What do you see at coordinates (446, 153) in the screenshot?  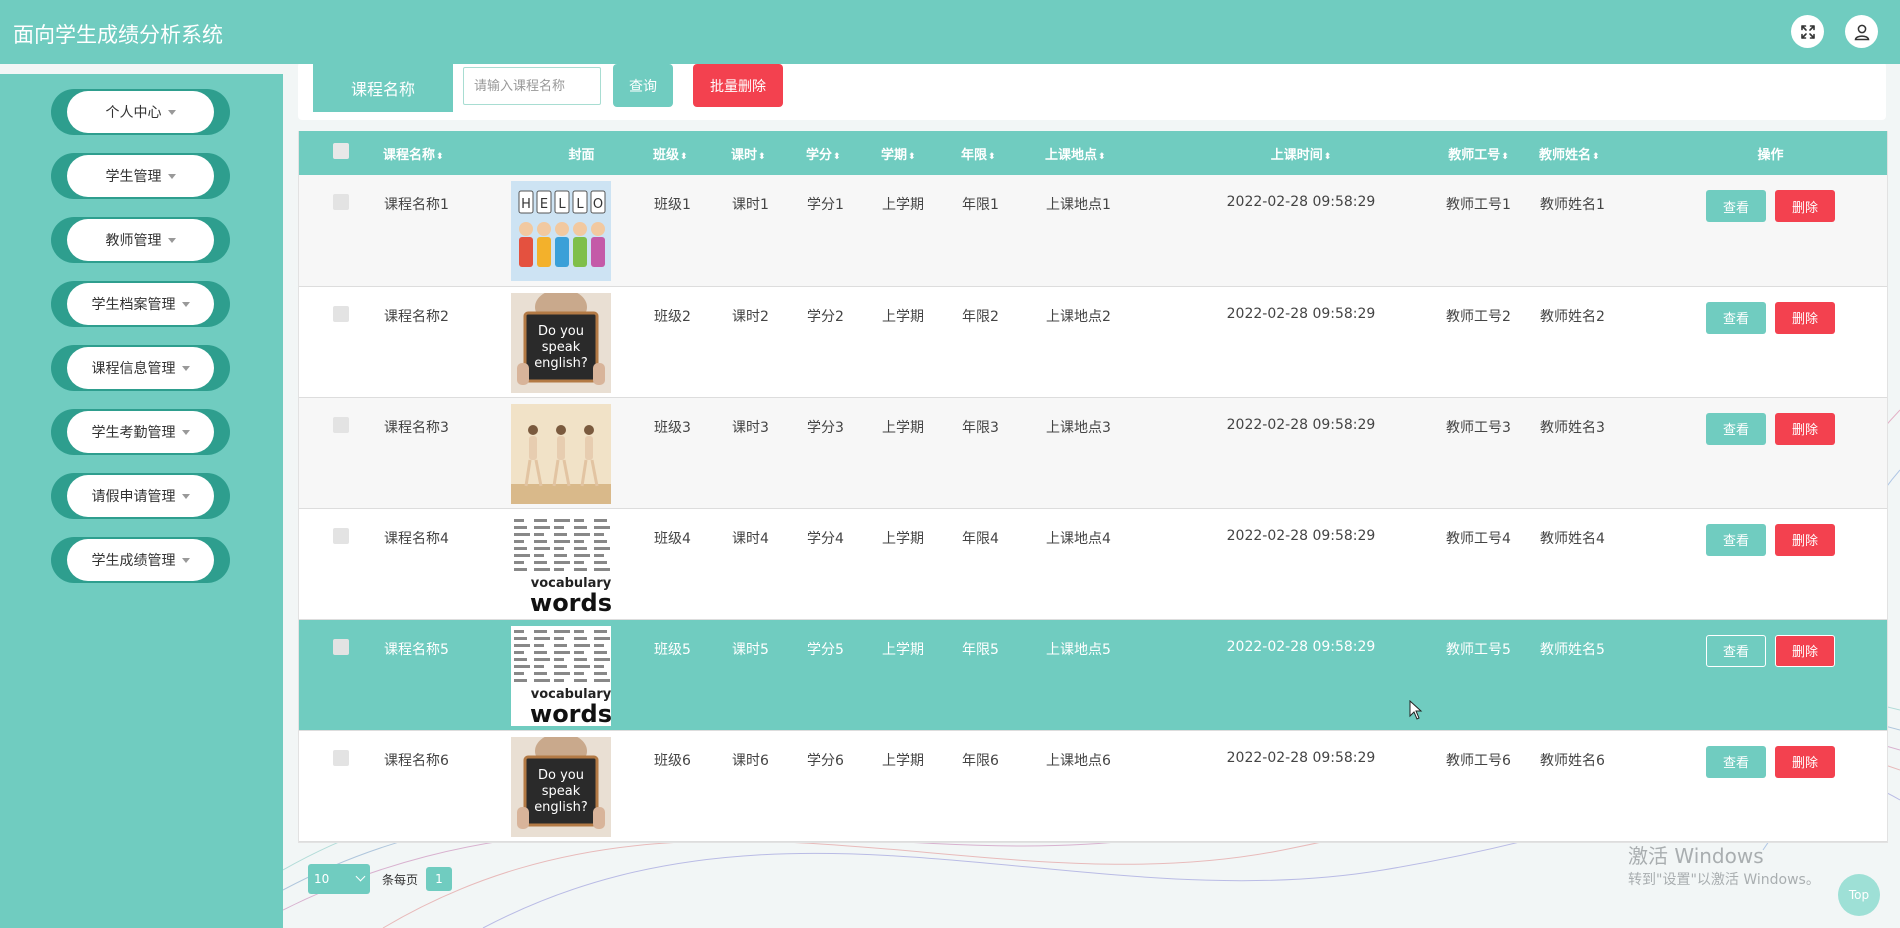 I see `column-header: 课程名称⬍` at bounding box center [446, 153].